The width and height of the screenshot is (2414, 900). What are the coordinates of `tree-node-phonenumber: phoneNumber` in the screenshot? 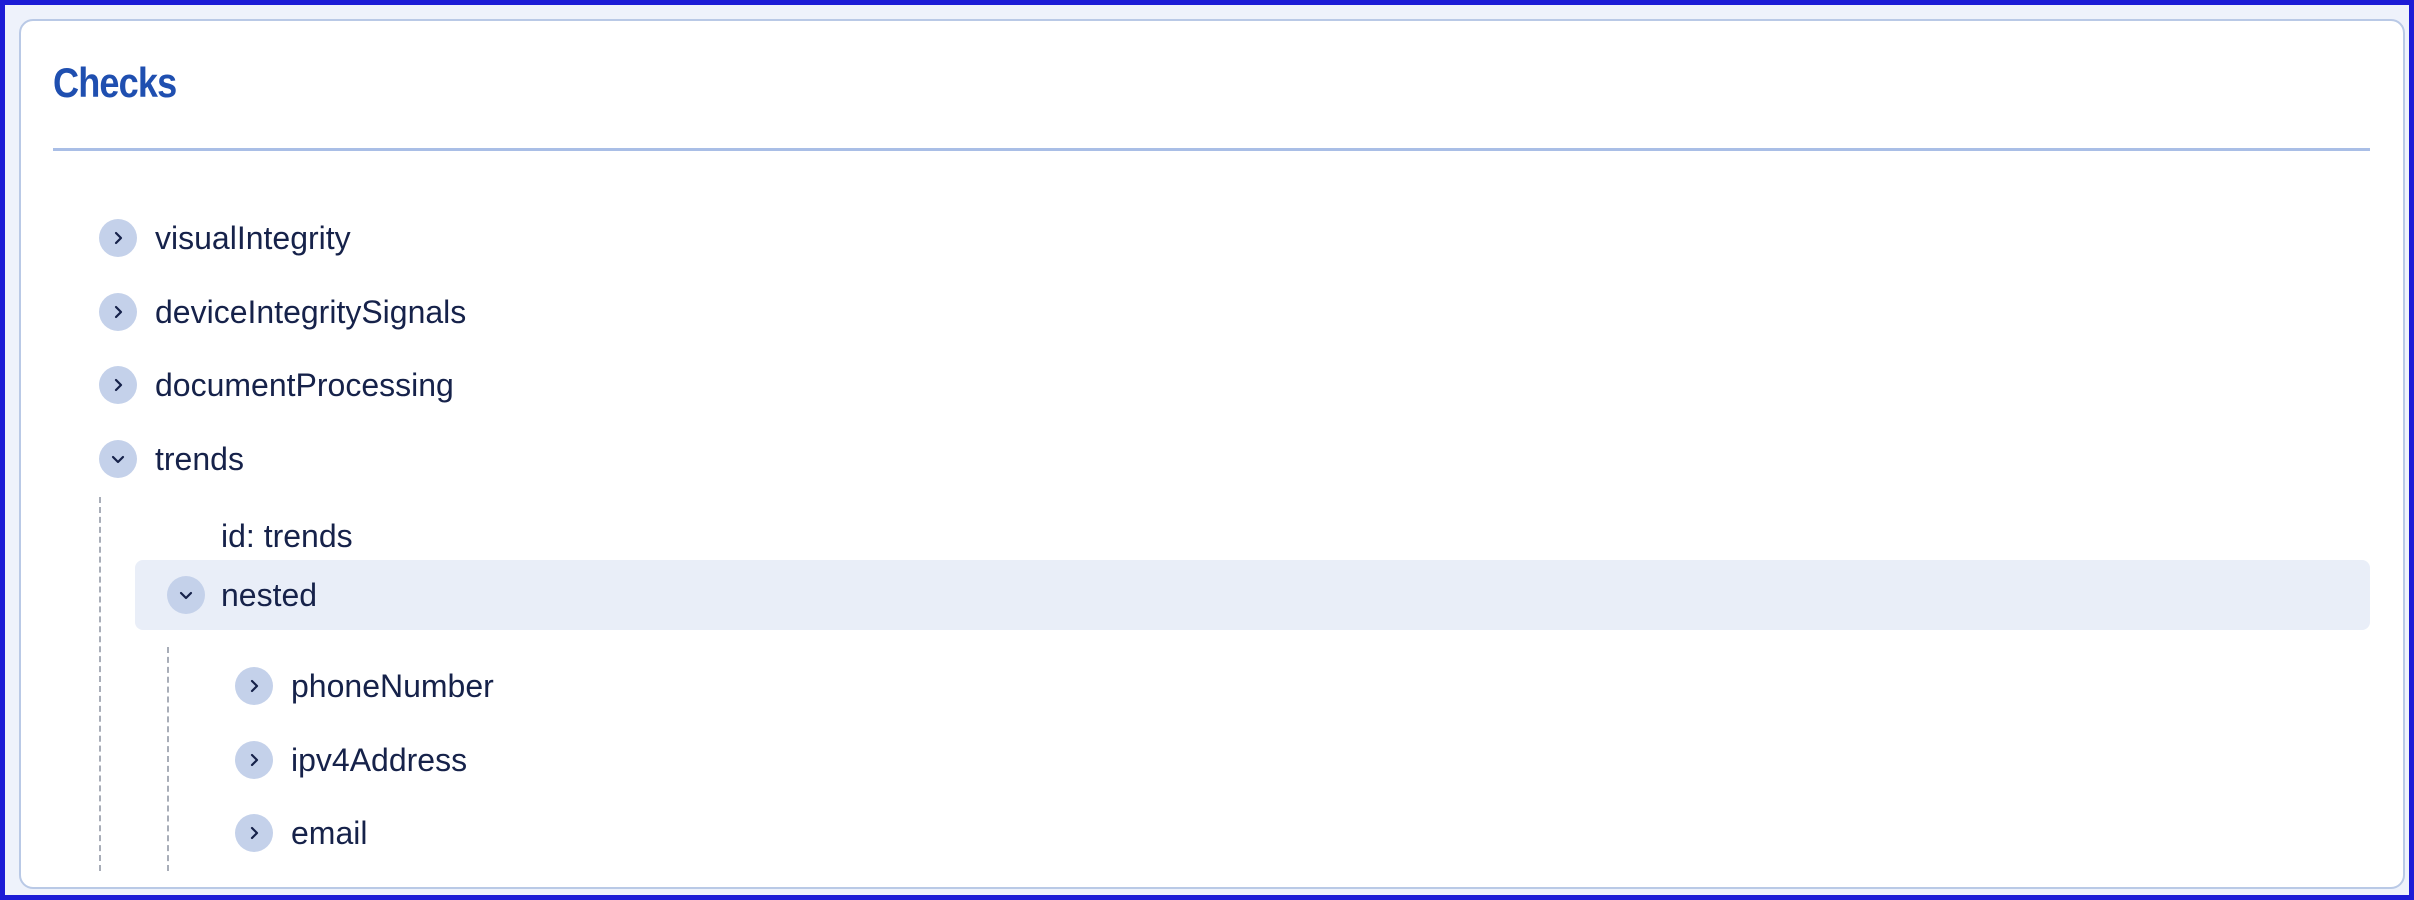 It's located at (364, 686).